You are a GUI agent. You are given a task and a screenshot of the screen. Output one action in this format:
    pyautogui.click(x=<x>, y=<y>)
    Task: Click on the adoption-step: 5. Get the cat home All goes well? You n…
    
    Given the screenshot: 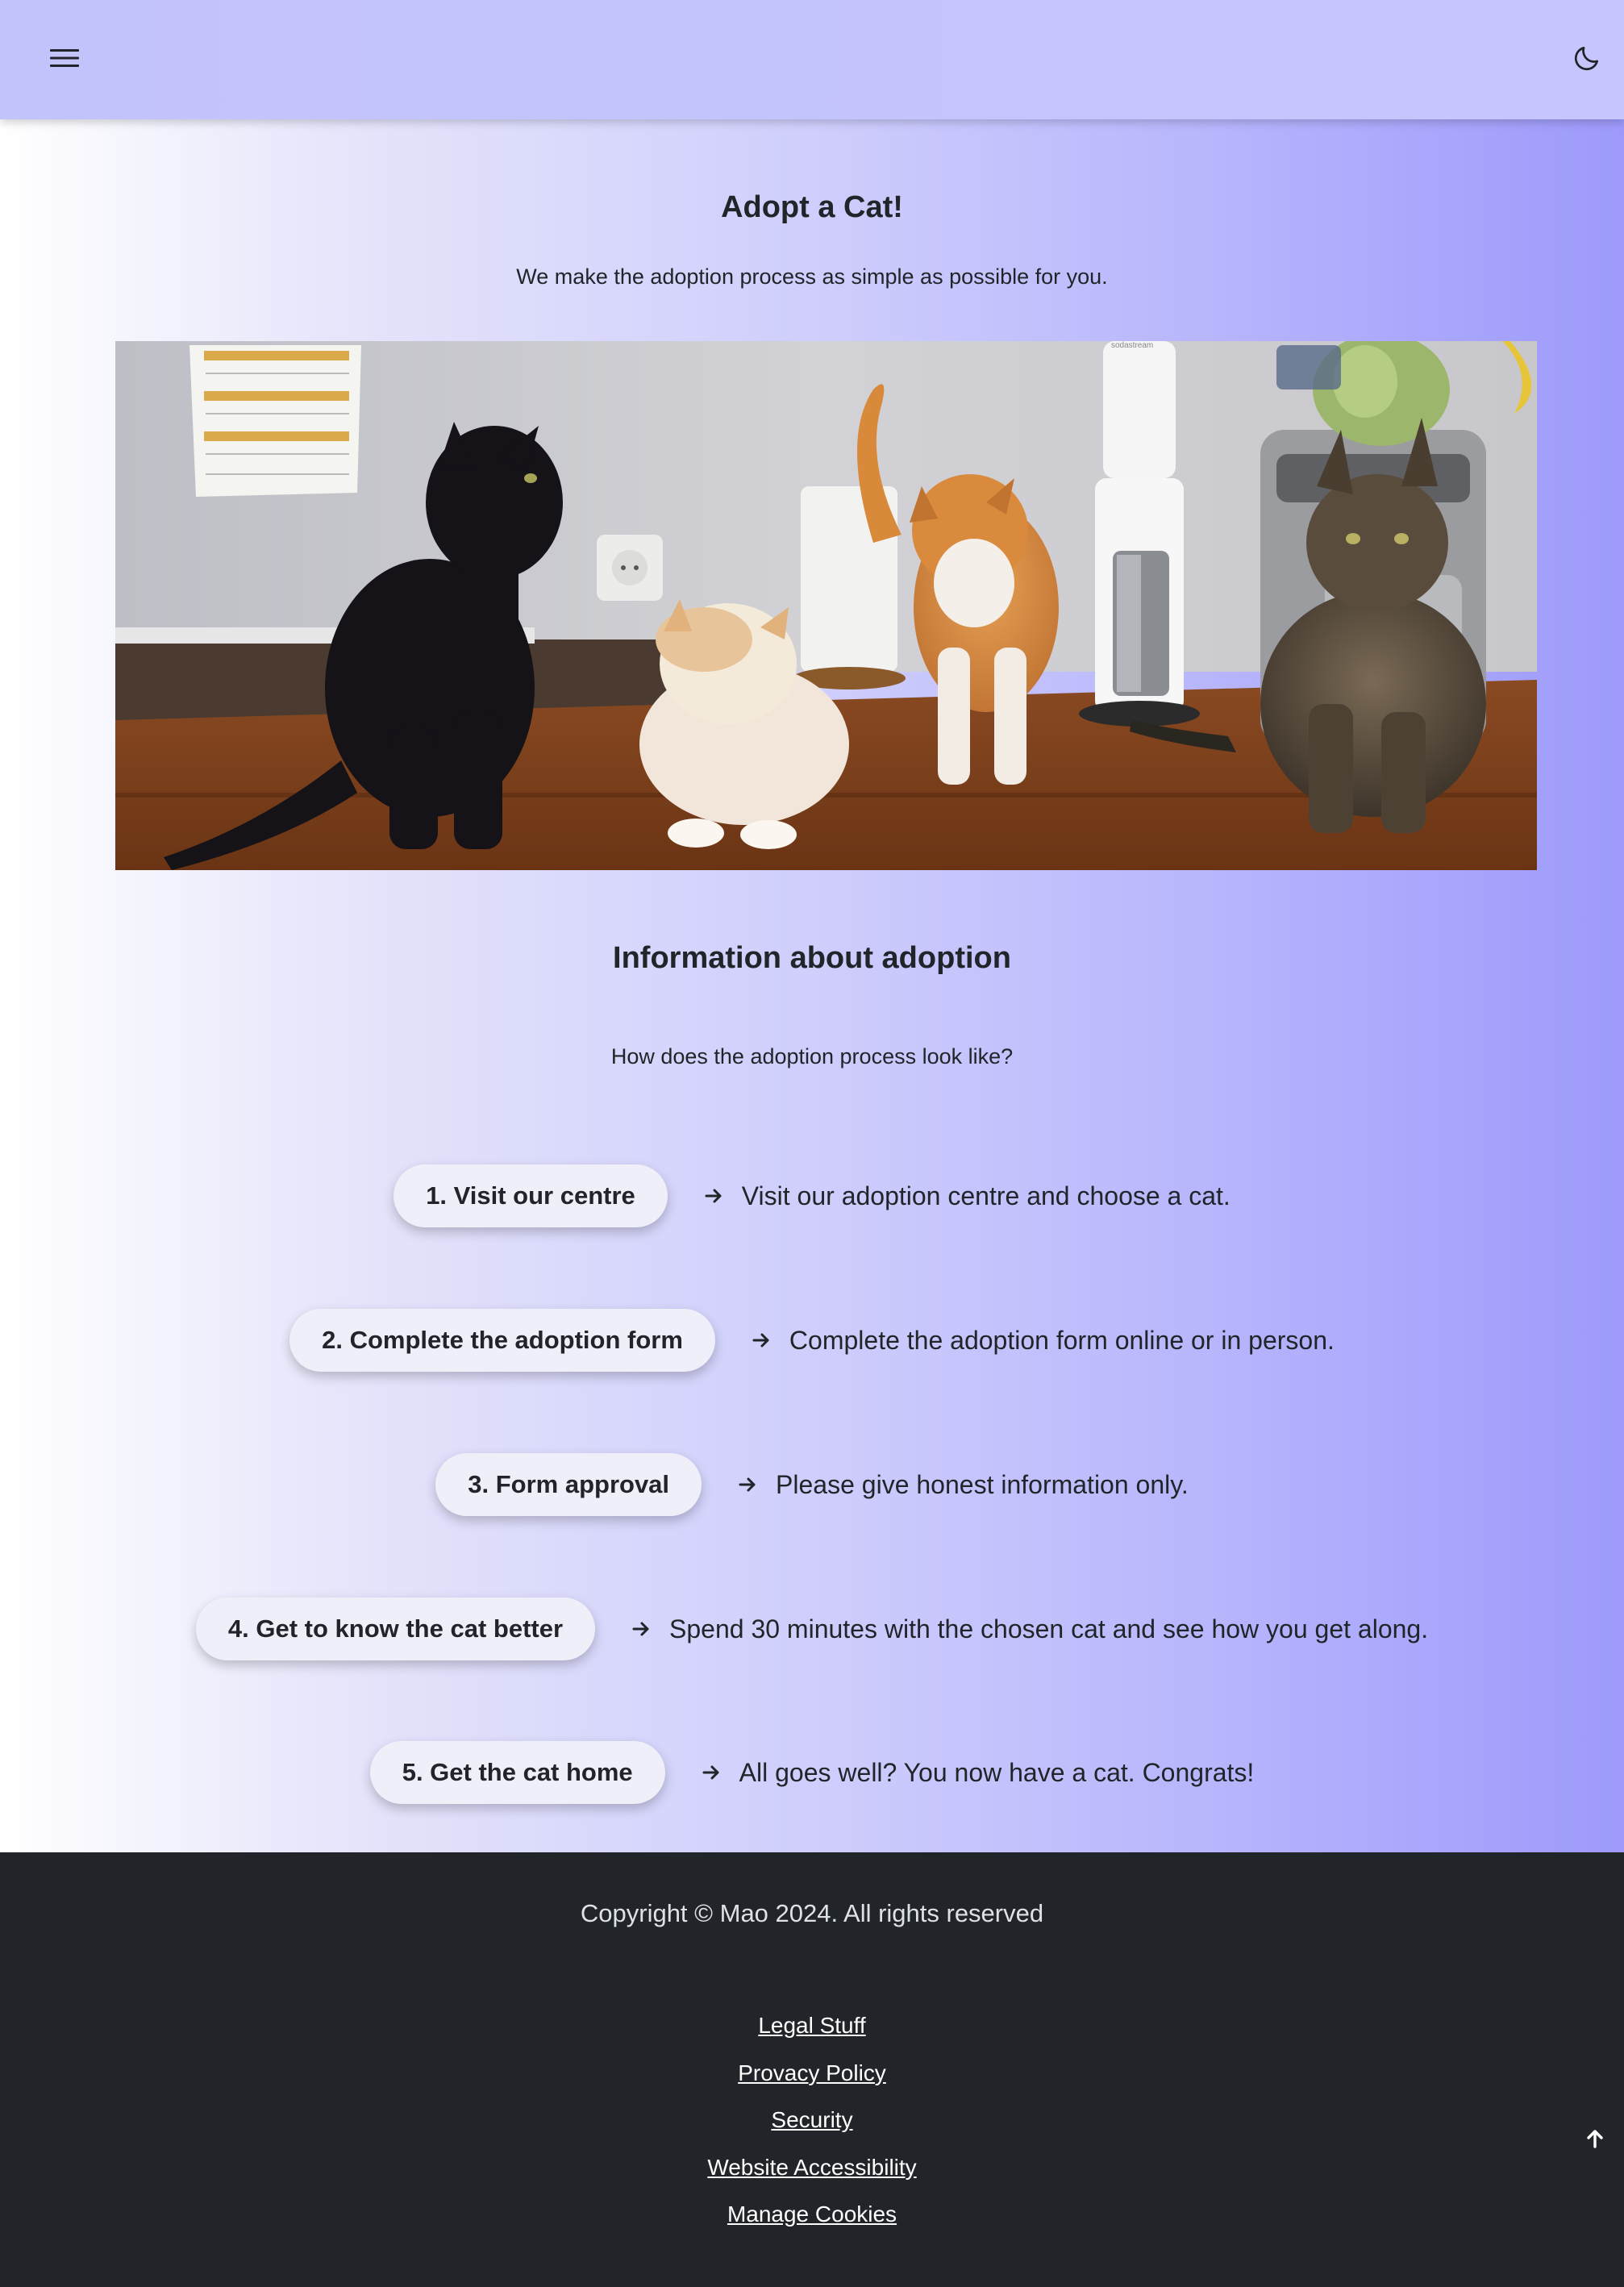 What is the action you would take?
    pyautogui.click(x=812, y=1772)
    